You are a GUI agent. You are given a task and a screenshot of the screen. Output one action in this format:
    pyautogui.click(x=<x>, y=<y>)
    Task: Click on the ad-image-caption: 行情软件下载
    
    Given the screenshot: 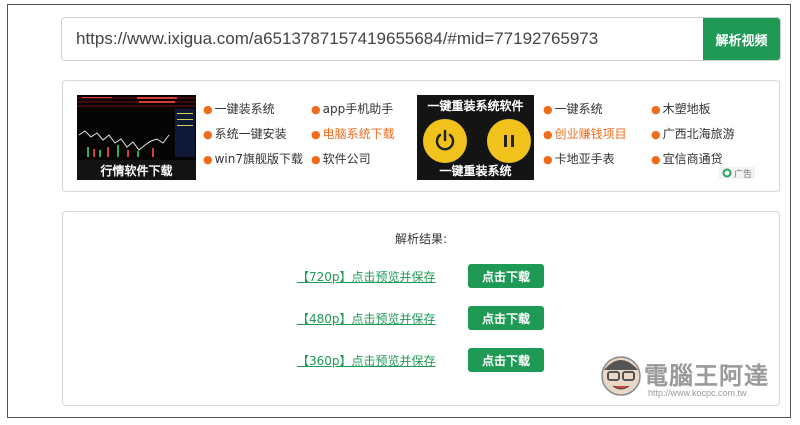 What is the action you would take?
    pyautogui.click(x=136, y=170)
    